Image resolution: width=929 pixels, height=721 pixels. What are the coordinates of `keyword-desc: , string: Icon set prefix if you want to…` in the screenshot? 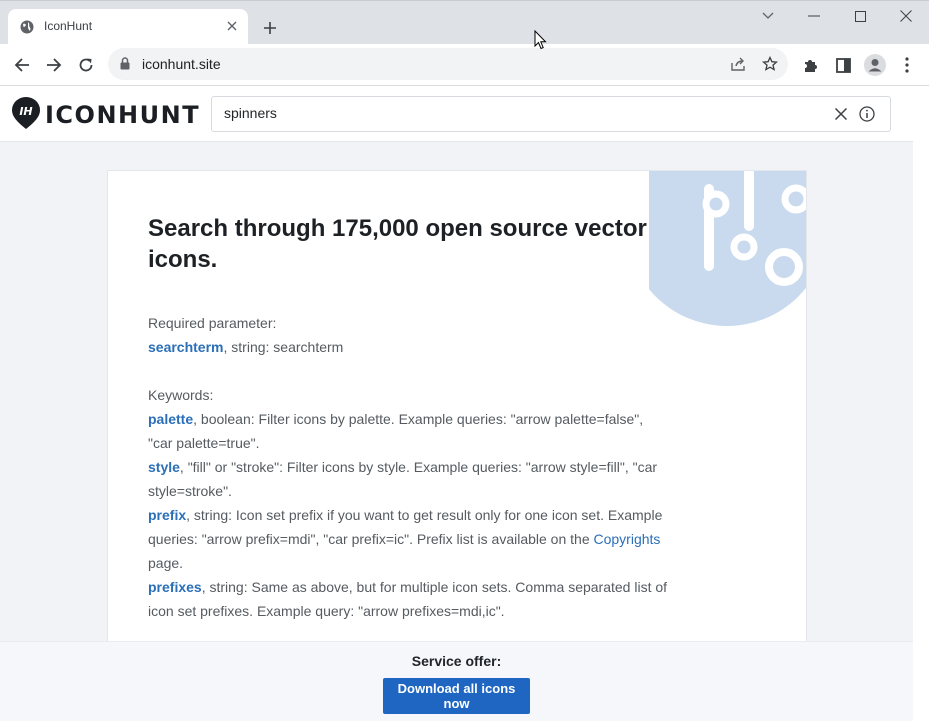 It's located at (405, 527).